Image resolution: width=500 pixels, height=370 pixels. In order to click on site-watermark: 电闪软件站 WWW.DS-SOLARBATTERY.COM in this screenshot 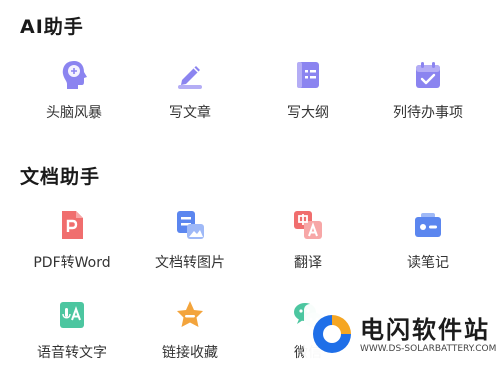, I will do `click(400, 335)`.